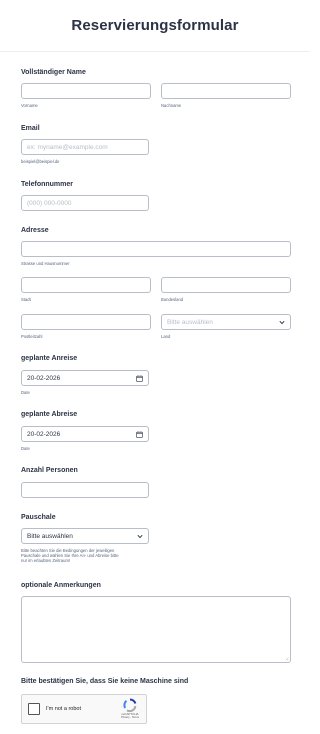 The image size is (320, 734). I want to click on arrival-label: geplante Anreise, so click(49, 358).